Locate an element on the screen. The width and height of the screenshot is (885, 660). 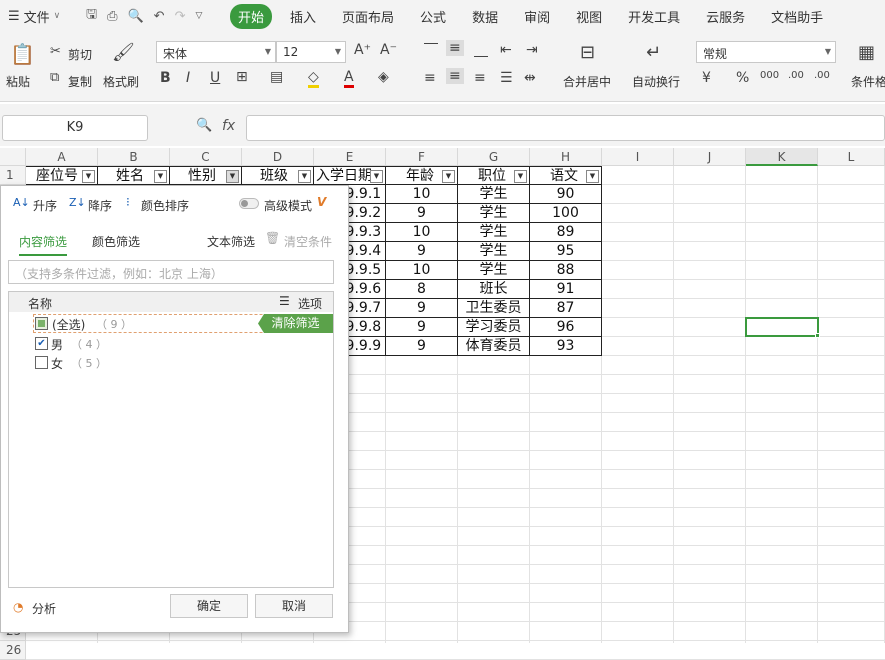
tab-insert: 插入 is located at coordinates (303, 16).